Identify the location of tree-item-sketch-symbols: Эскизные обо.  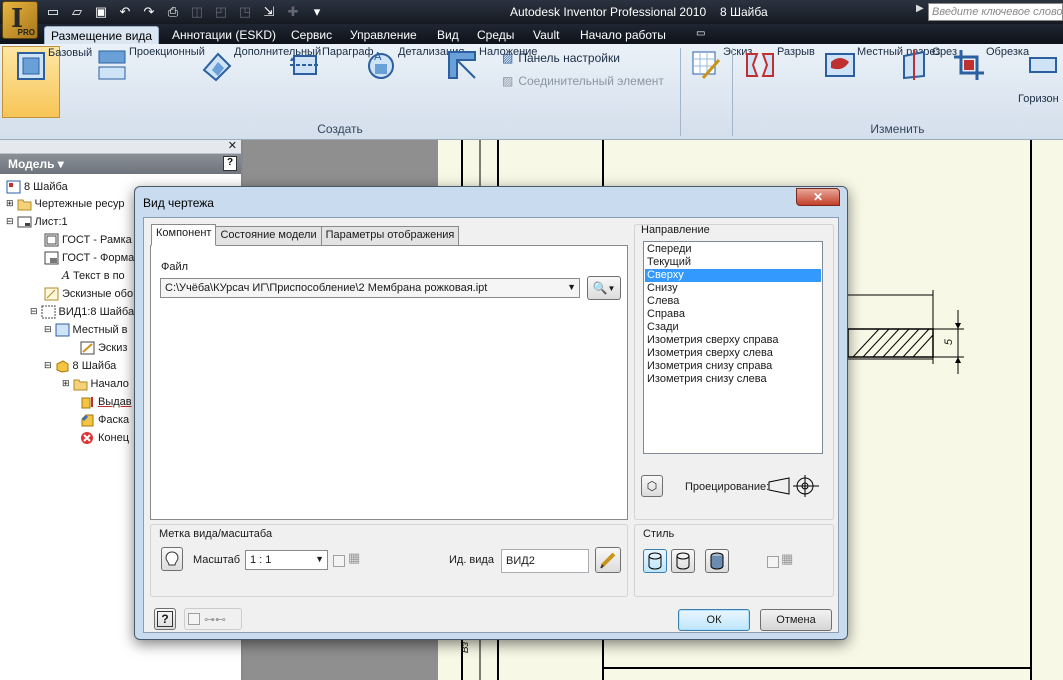
(88, 293).